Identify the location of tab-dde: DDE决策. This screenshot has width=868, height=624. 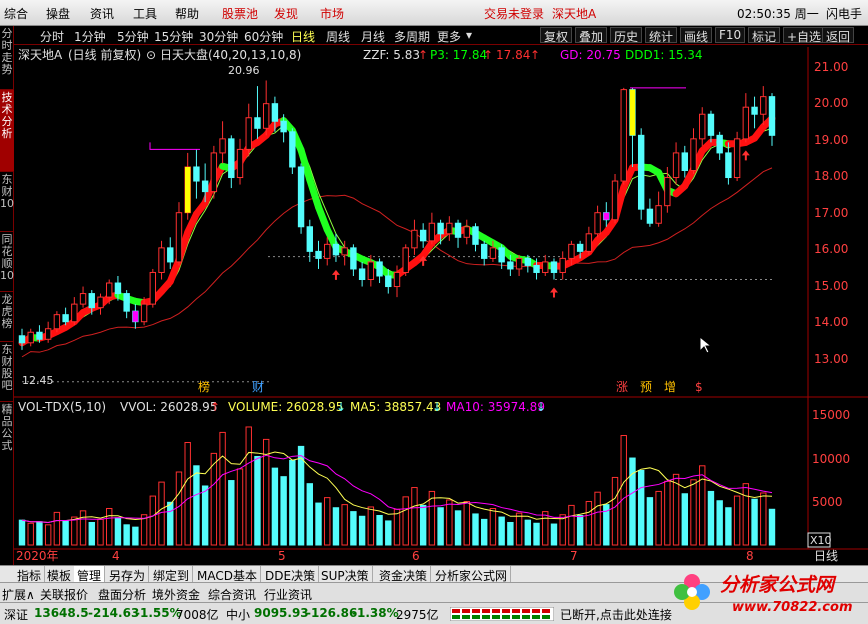
(291, 574).